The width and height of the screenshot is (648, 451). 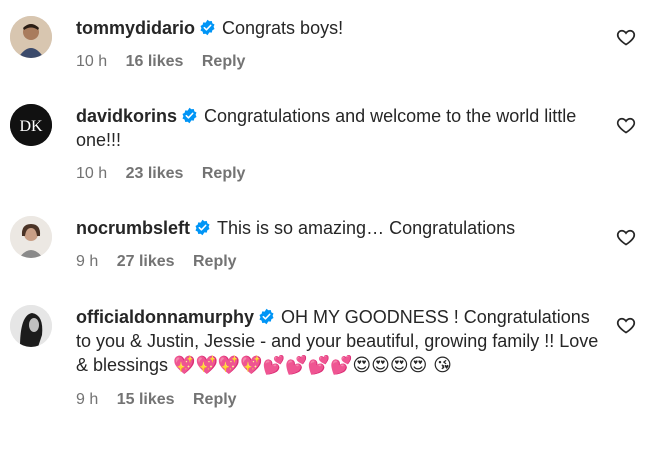 What do you see at coordinates (135, 28) in the screenshot?
I see `comment-username: tommydidario` at bounding box center [135, 28].